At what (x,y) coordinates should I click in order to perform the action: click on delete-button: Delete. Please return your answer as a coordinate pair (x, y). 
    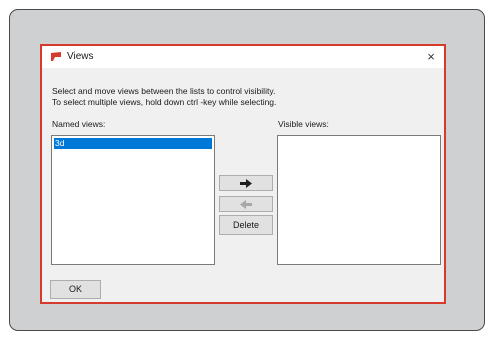
    Looking at the image, I should click on (246, 225).